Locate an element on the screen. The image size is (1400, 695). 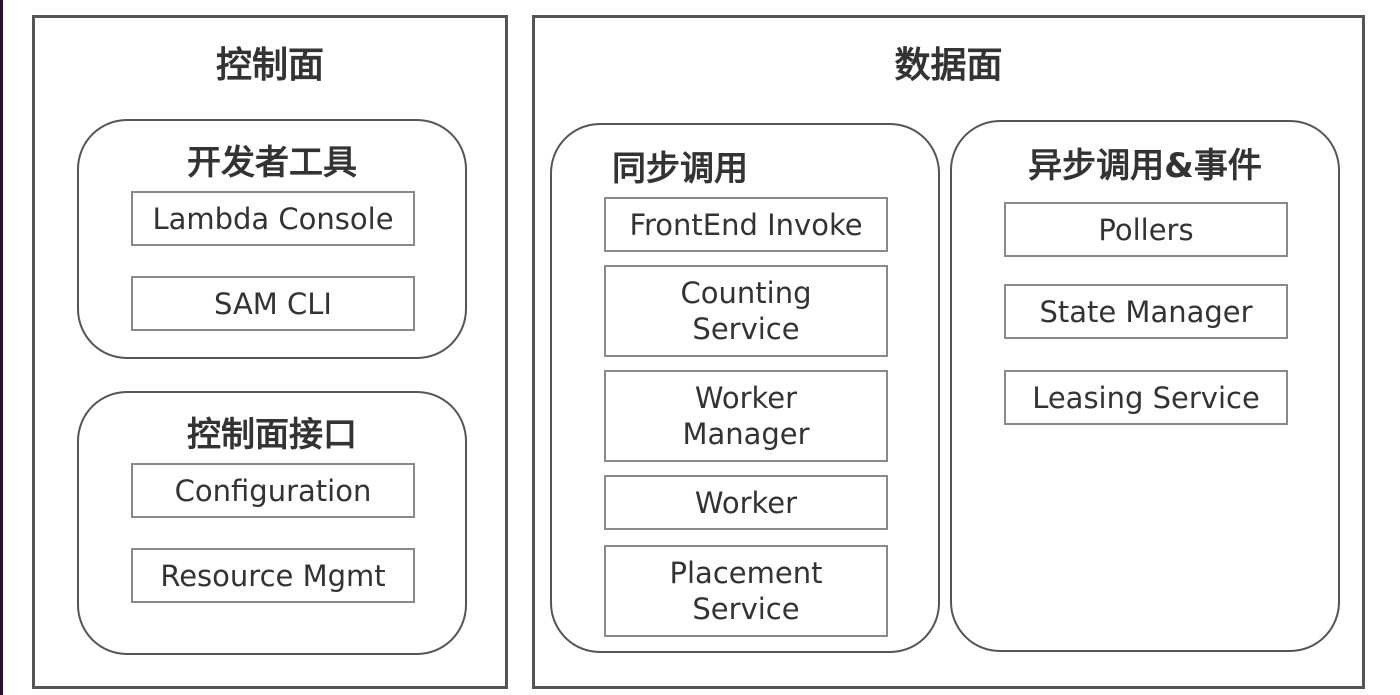
control-plane-api-group: 控制面接口 Configuration Resource Mgmt is located at coordinates (272, 523).